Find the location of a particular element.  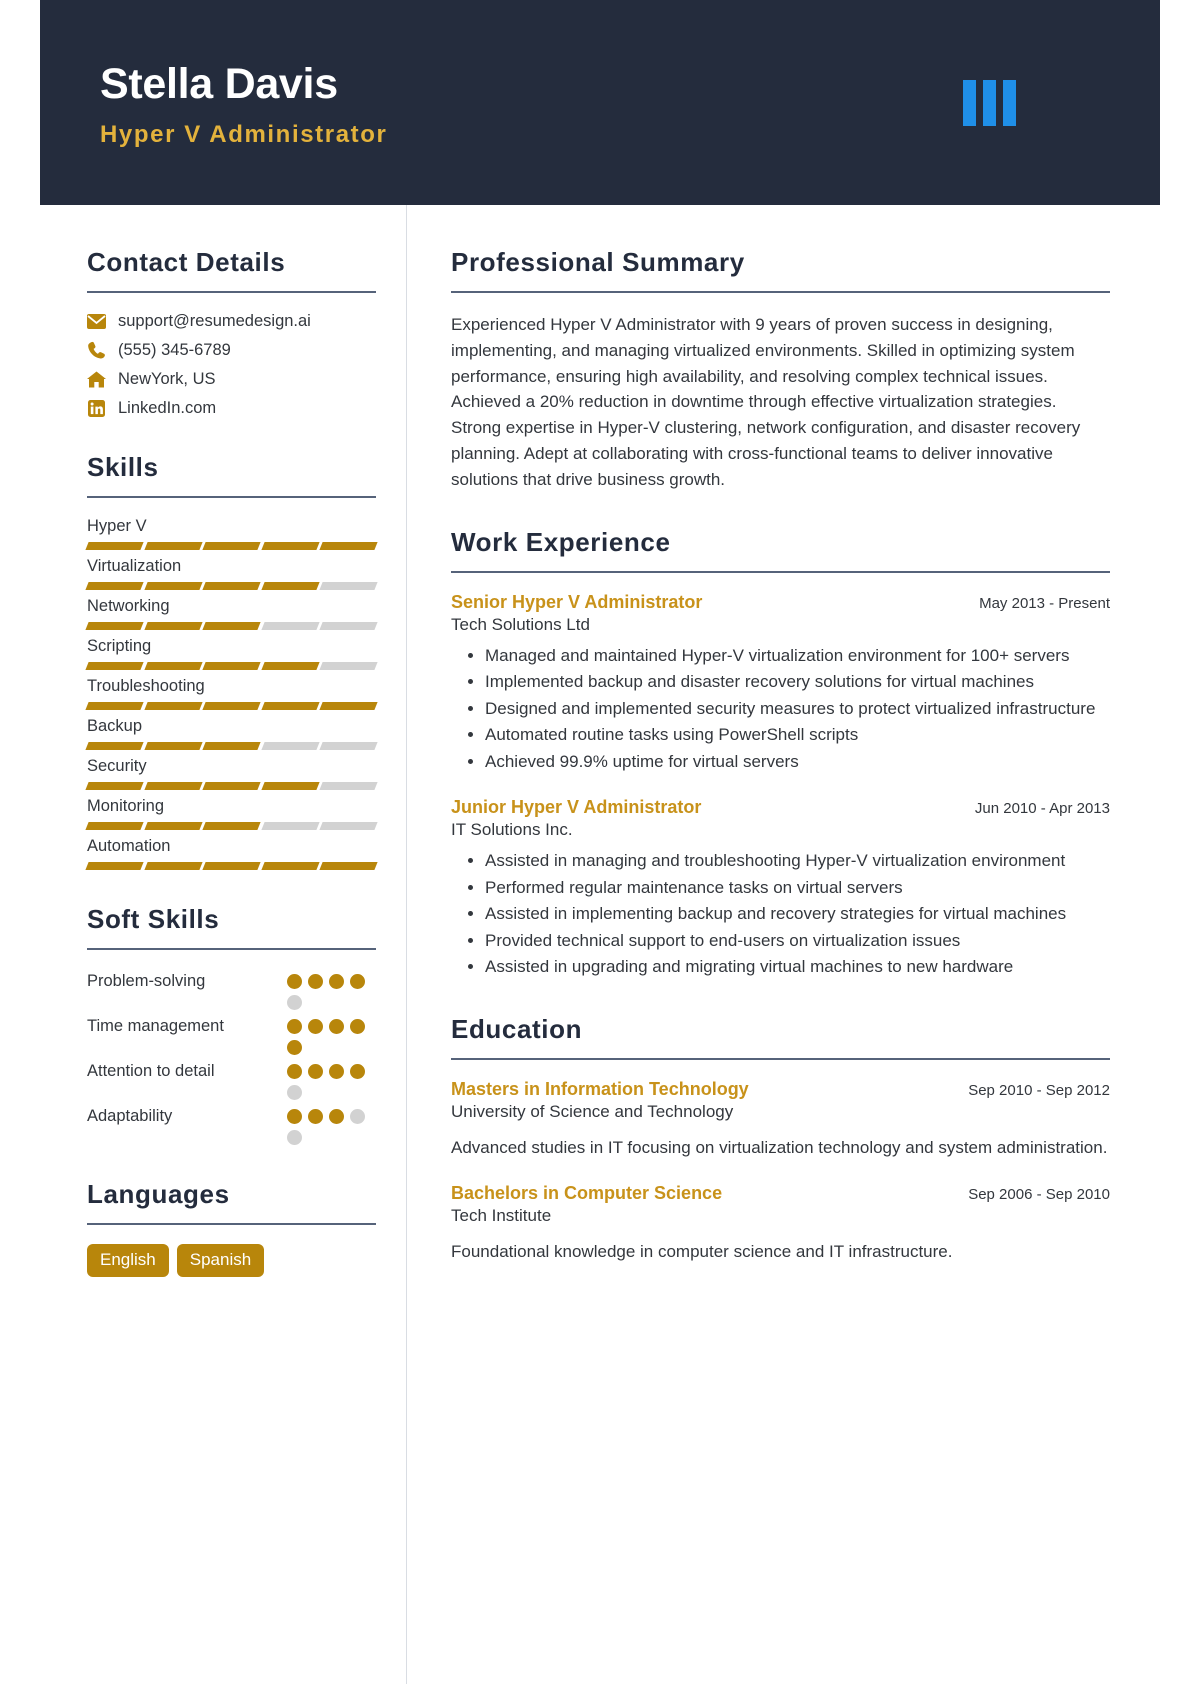

education-entry-institution: Tech Institute is located at coordinates (501, 1216).